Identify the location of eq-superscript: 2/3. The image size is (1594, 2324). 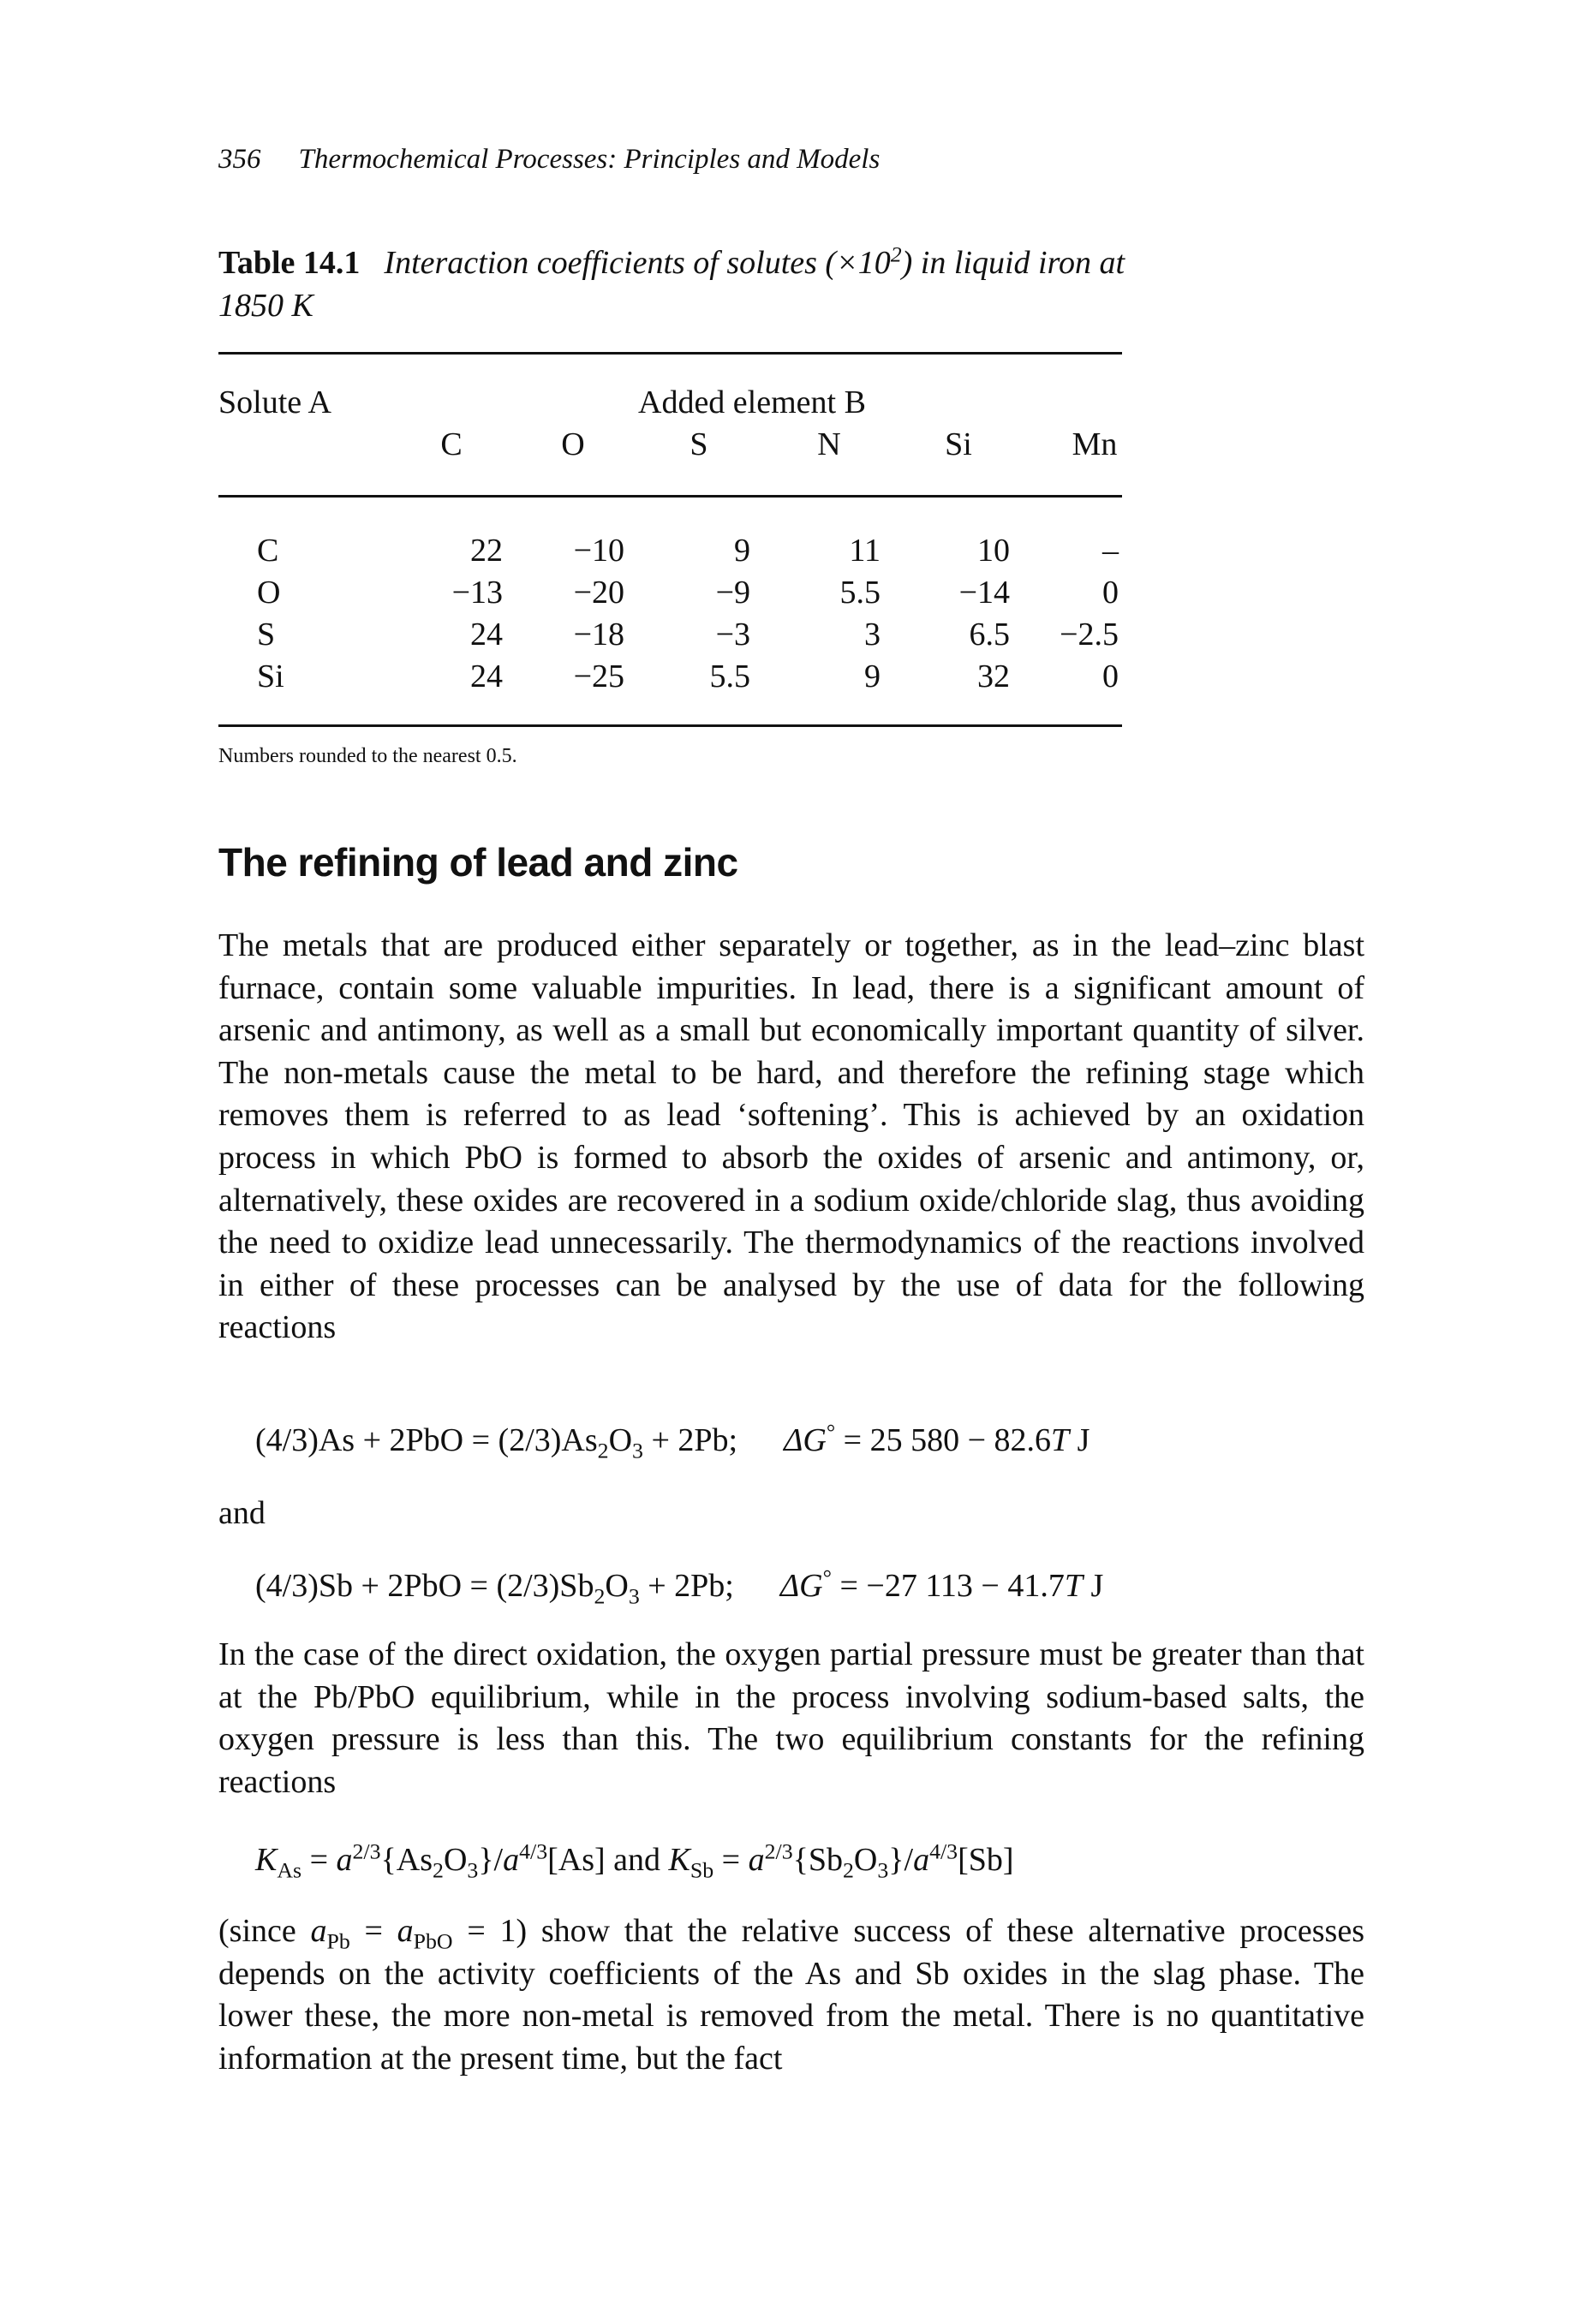
(779, 1851).